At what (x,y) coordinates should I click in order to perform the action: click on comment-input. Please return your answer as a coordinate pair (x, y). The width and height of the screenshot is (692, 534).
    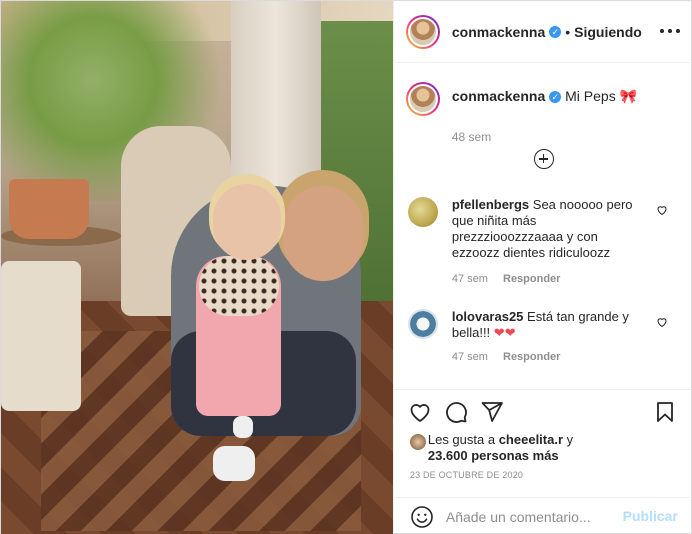
    Looking at the image, I should click on (535, 517).